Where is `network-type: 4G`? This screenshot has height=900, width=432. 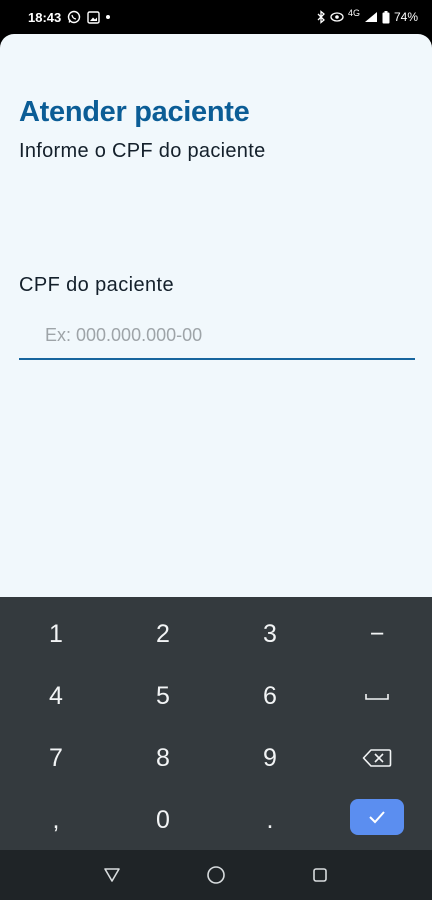
network-type: 4G is located at coordinates (353, 13).